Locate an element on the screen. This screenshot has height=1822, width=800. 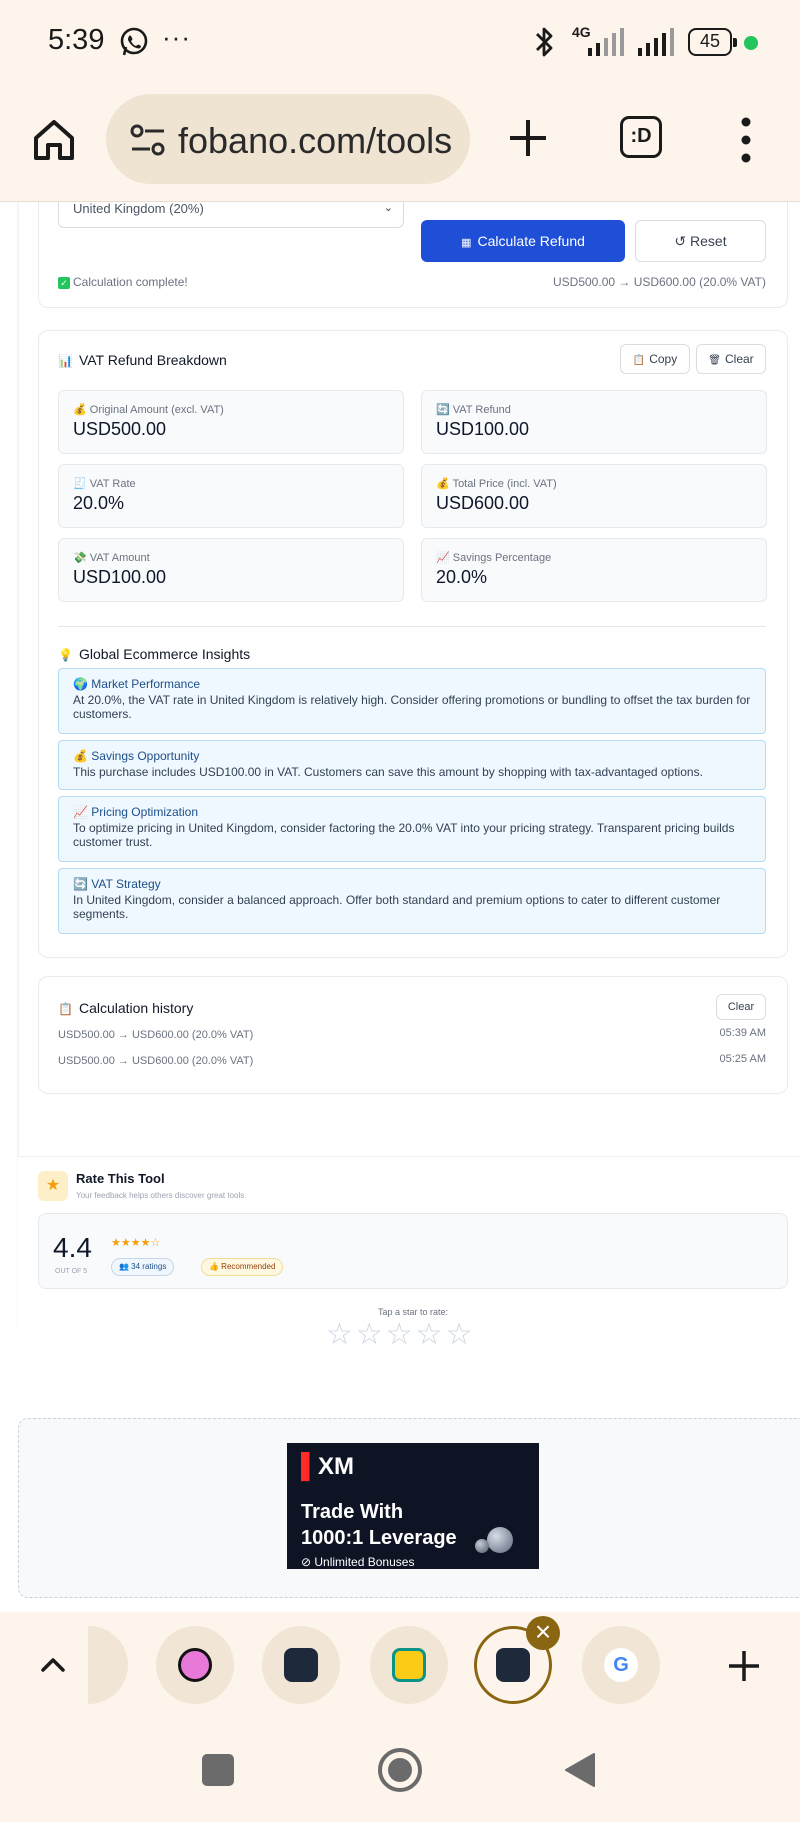
address-bar: fobano.com/tools is located at coordinates (288, 139).